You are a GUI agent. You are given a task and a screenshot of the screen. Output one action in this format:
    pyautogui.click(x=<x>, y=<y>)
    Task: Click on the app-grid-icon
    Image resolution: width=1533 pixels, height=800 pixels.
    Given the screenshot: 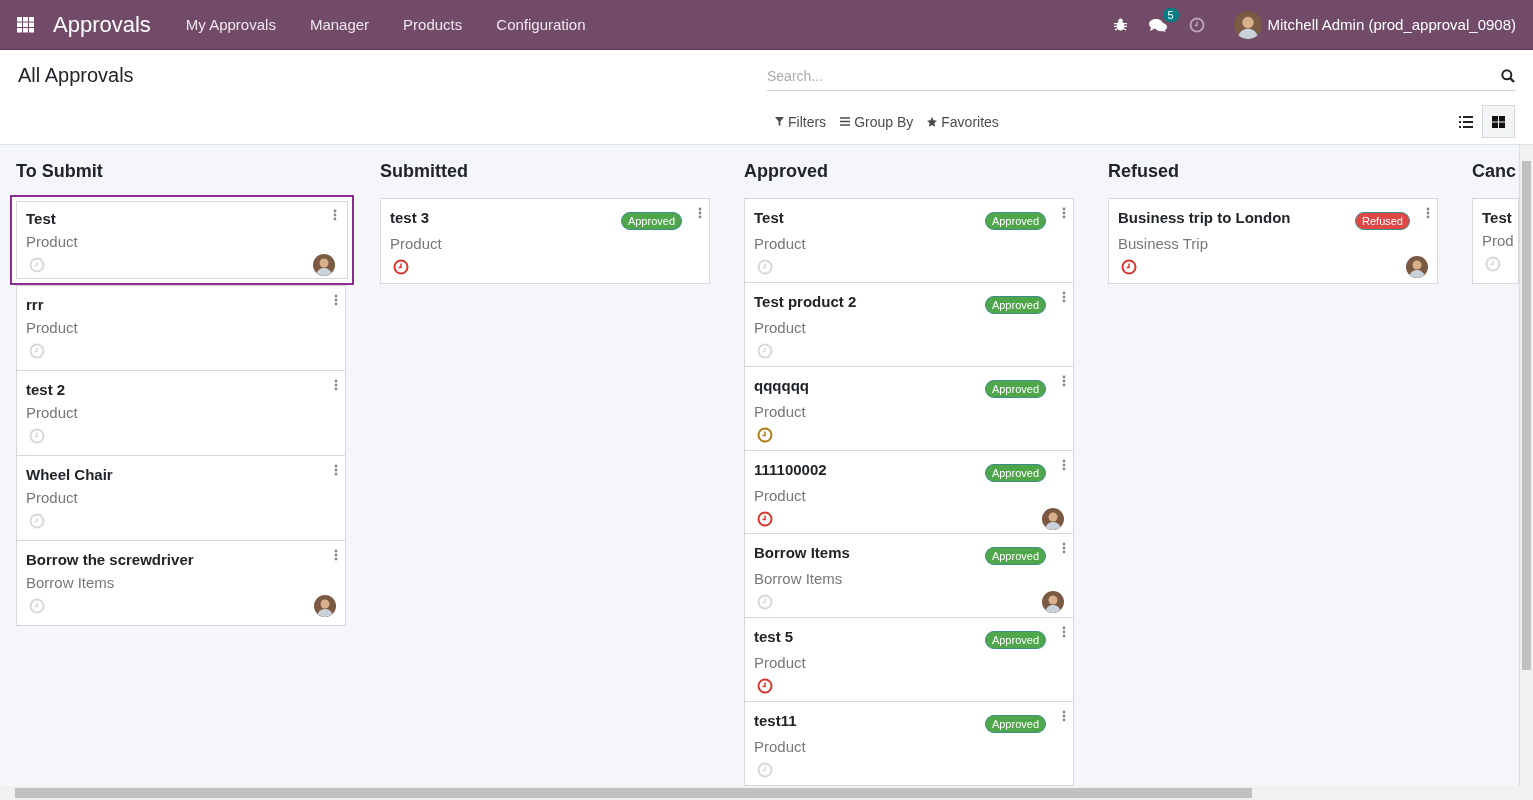 What is the action you would take?
    pyautogui.click(x=26, y=24)
    